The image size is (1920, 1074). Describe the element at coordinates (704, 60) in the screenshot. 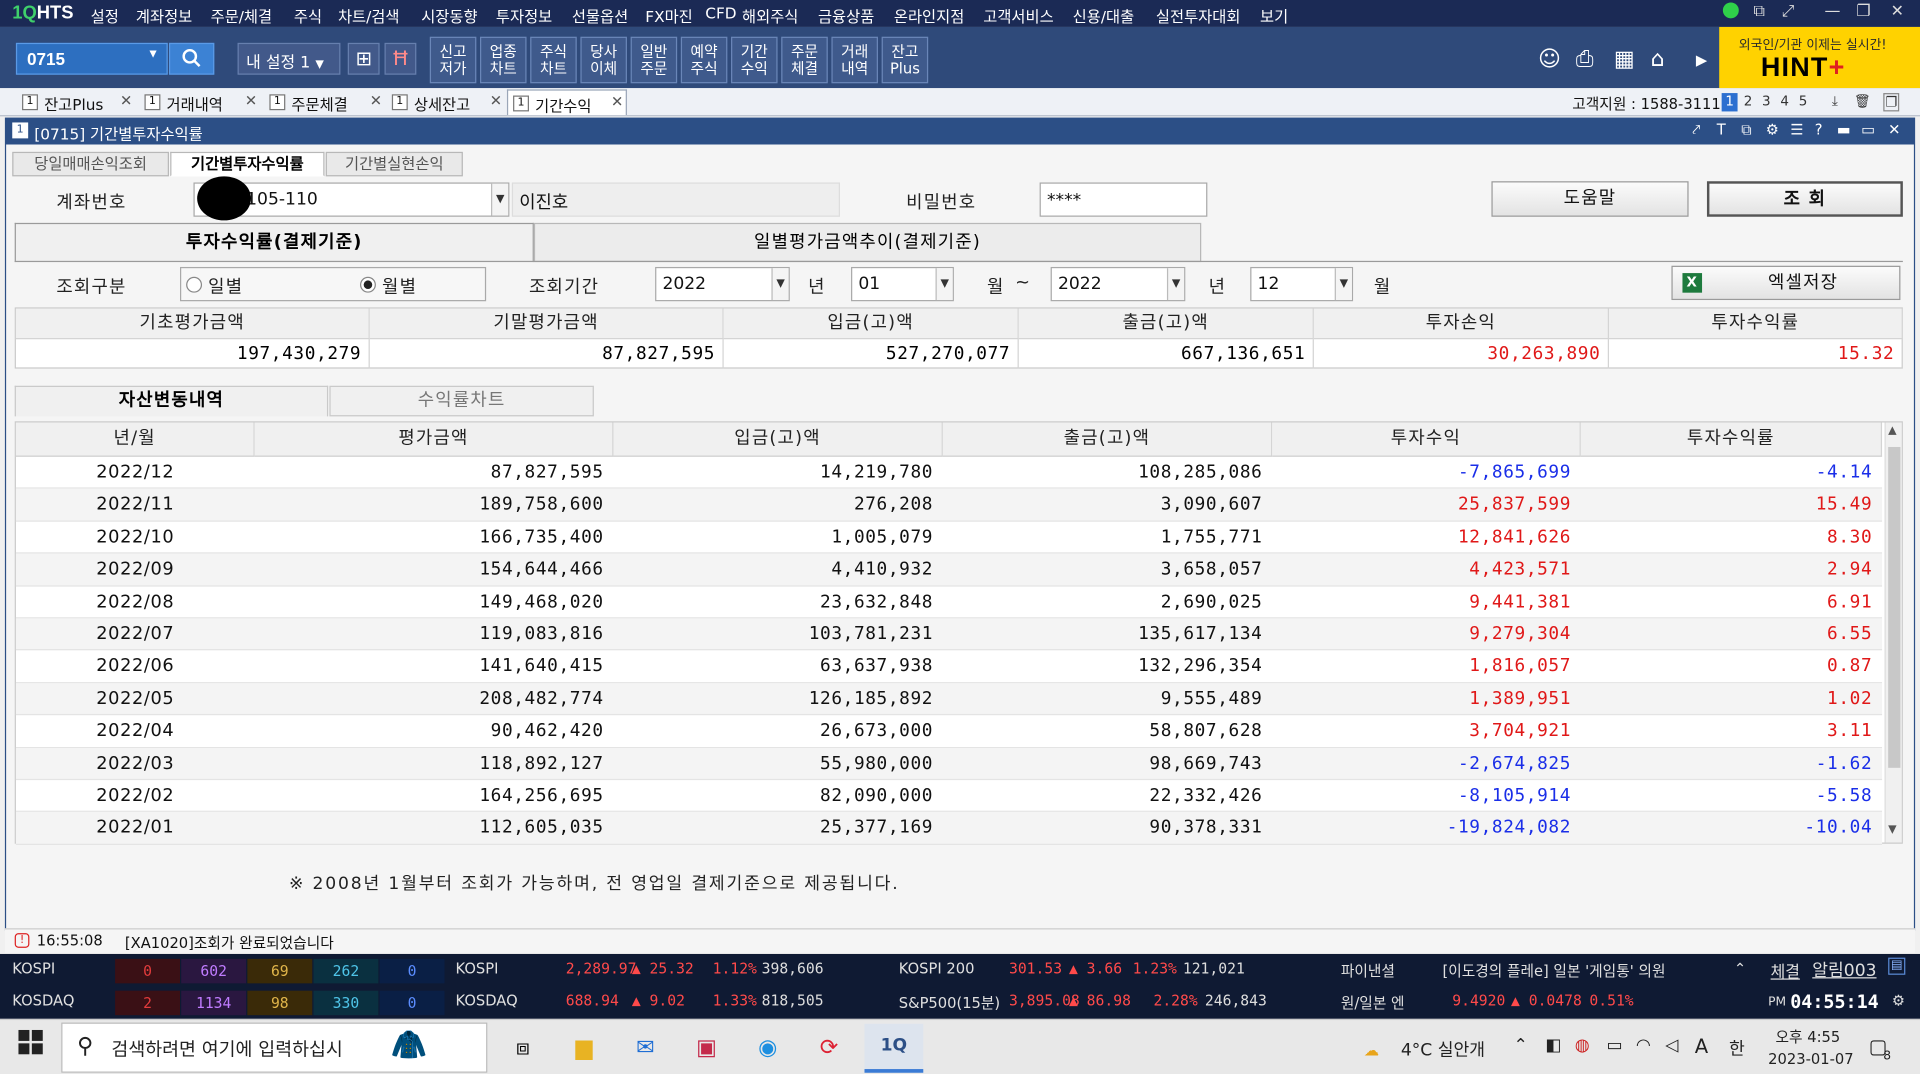

I see `toolbar-shortcut-button: 예약 주식` at that location.